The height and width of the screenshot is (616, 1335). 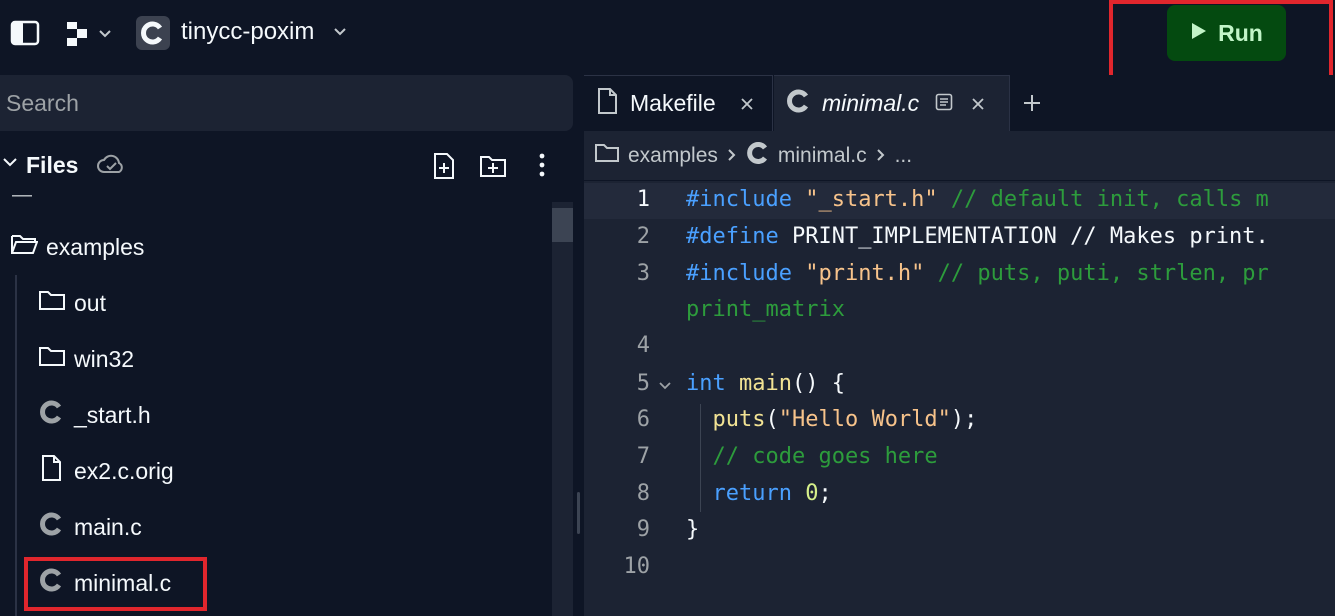 I want to click on tree-file-minimal-c: minimal.c, so click(x=104, y=583).